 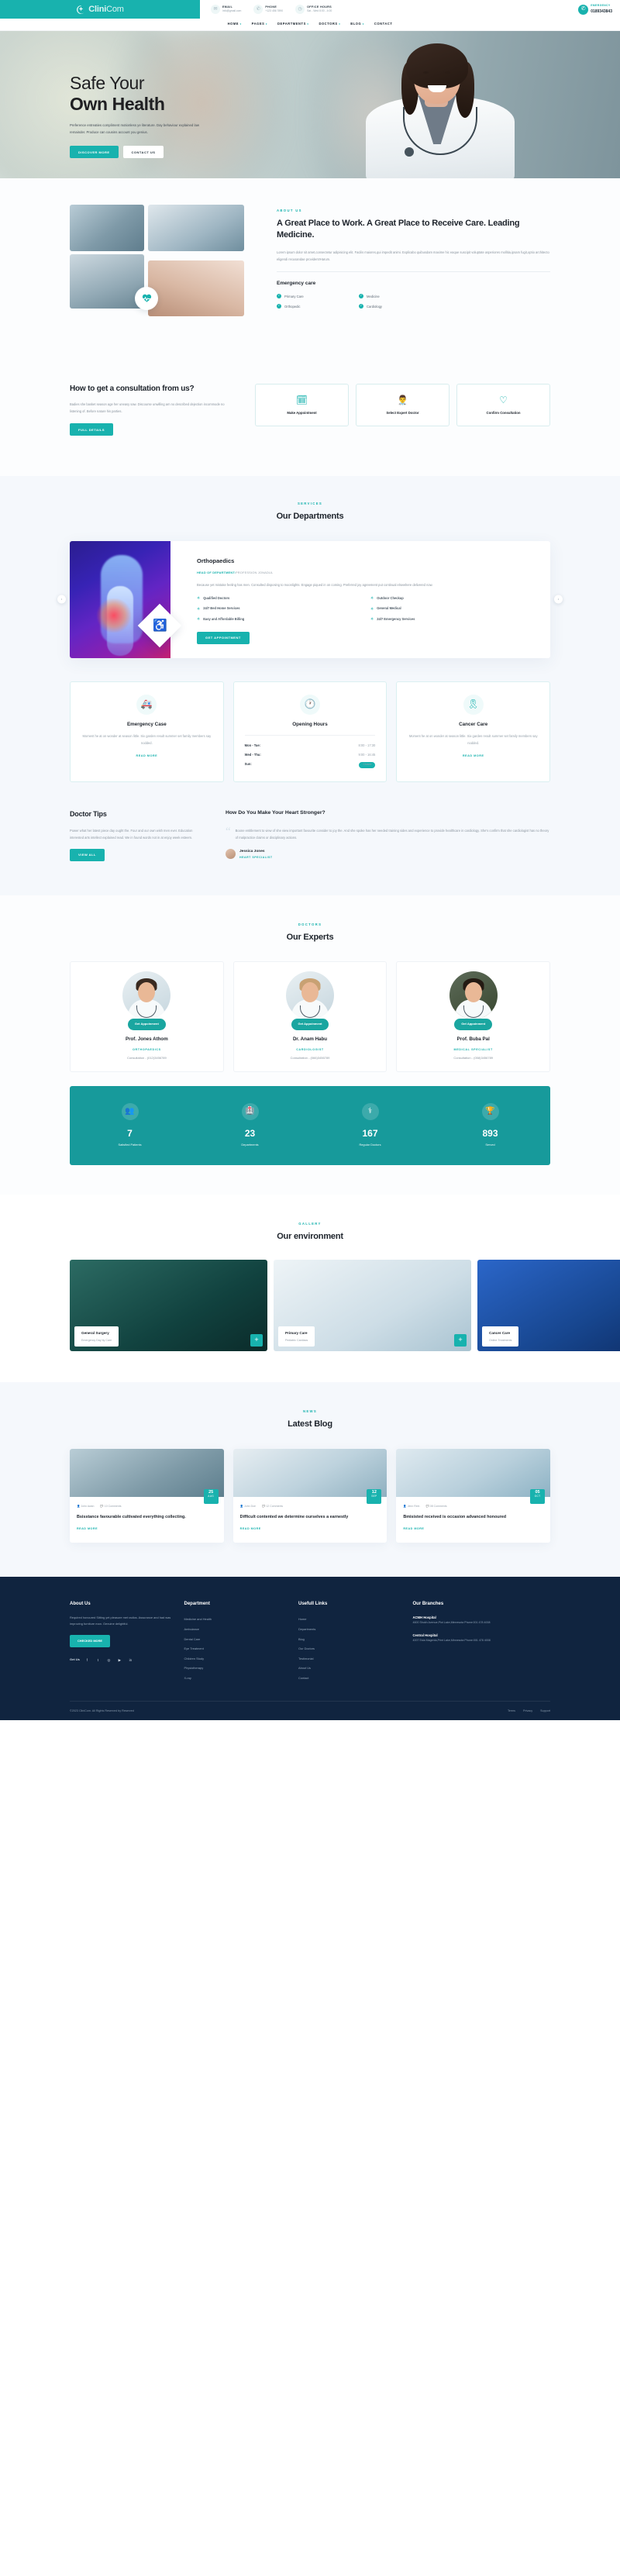 I want to click on nav-label: PAGES, so click(x=258, y=24).